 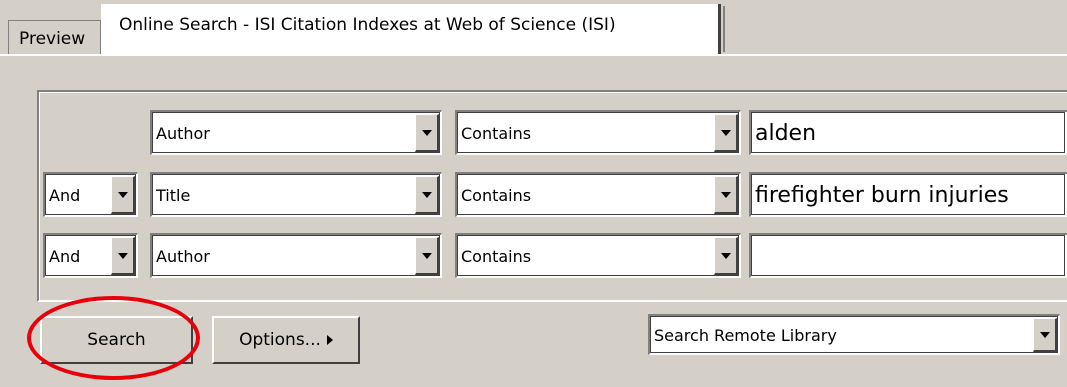 I want to click on field-select-1-value: Author, so click(x=183, y=133).